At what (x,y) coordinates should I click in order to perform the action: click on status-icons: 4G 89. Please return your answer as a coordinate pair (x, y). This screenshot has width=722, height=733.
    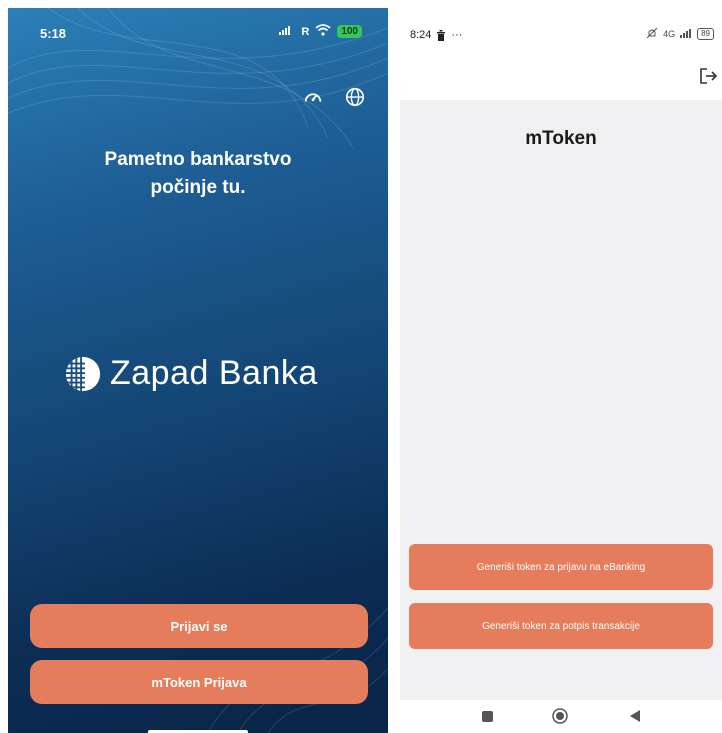
    Looking at the image, I should click on (680, 34).